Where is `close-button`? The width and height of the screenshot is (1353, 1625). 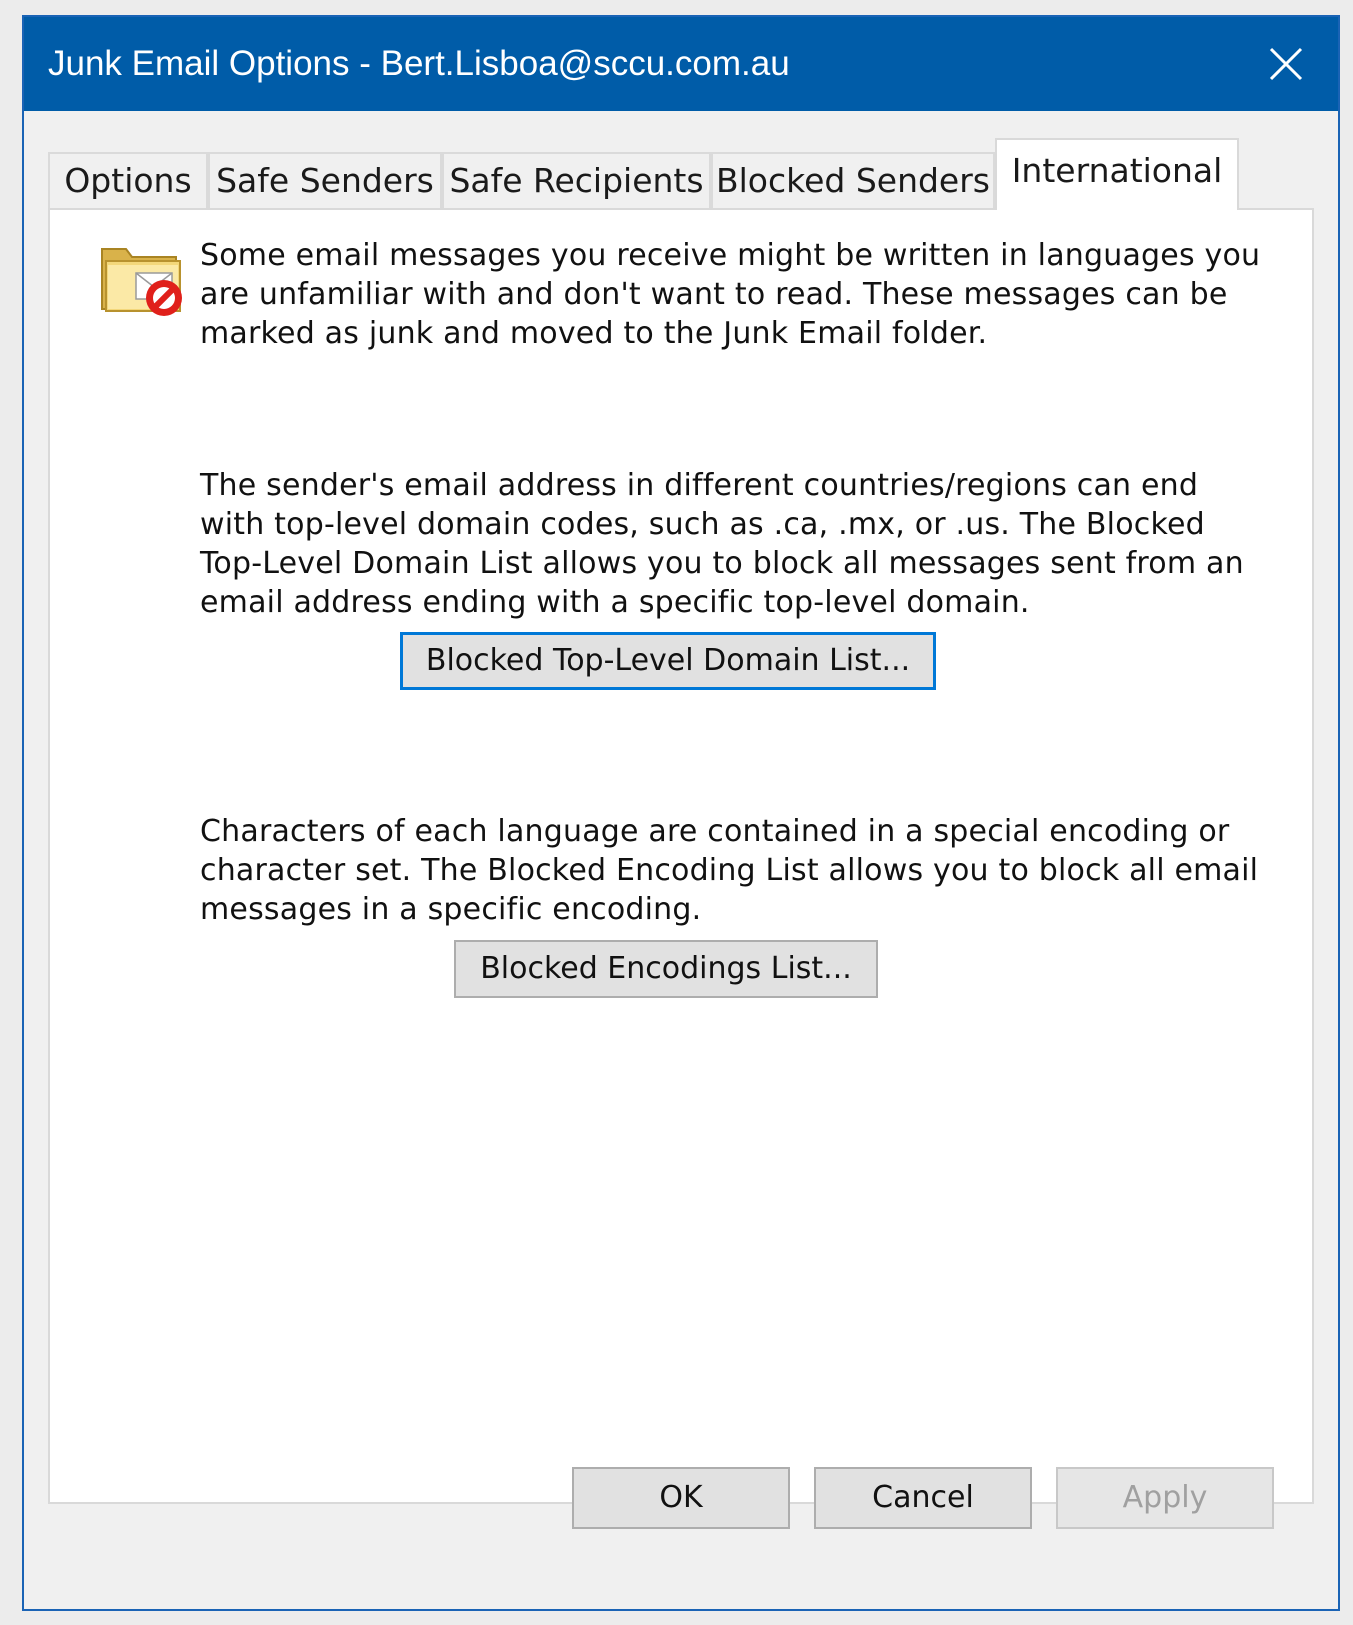 close-button is located at coordinates (1288, 64).